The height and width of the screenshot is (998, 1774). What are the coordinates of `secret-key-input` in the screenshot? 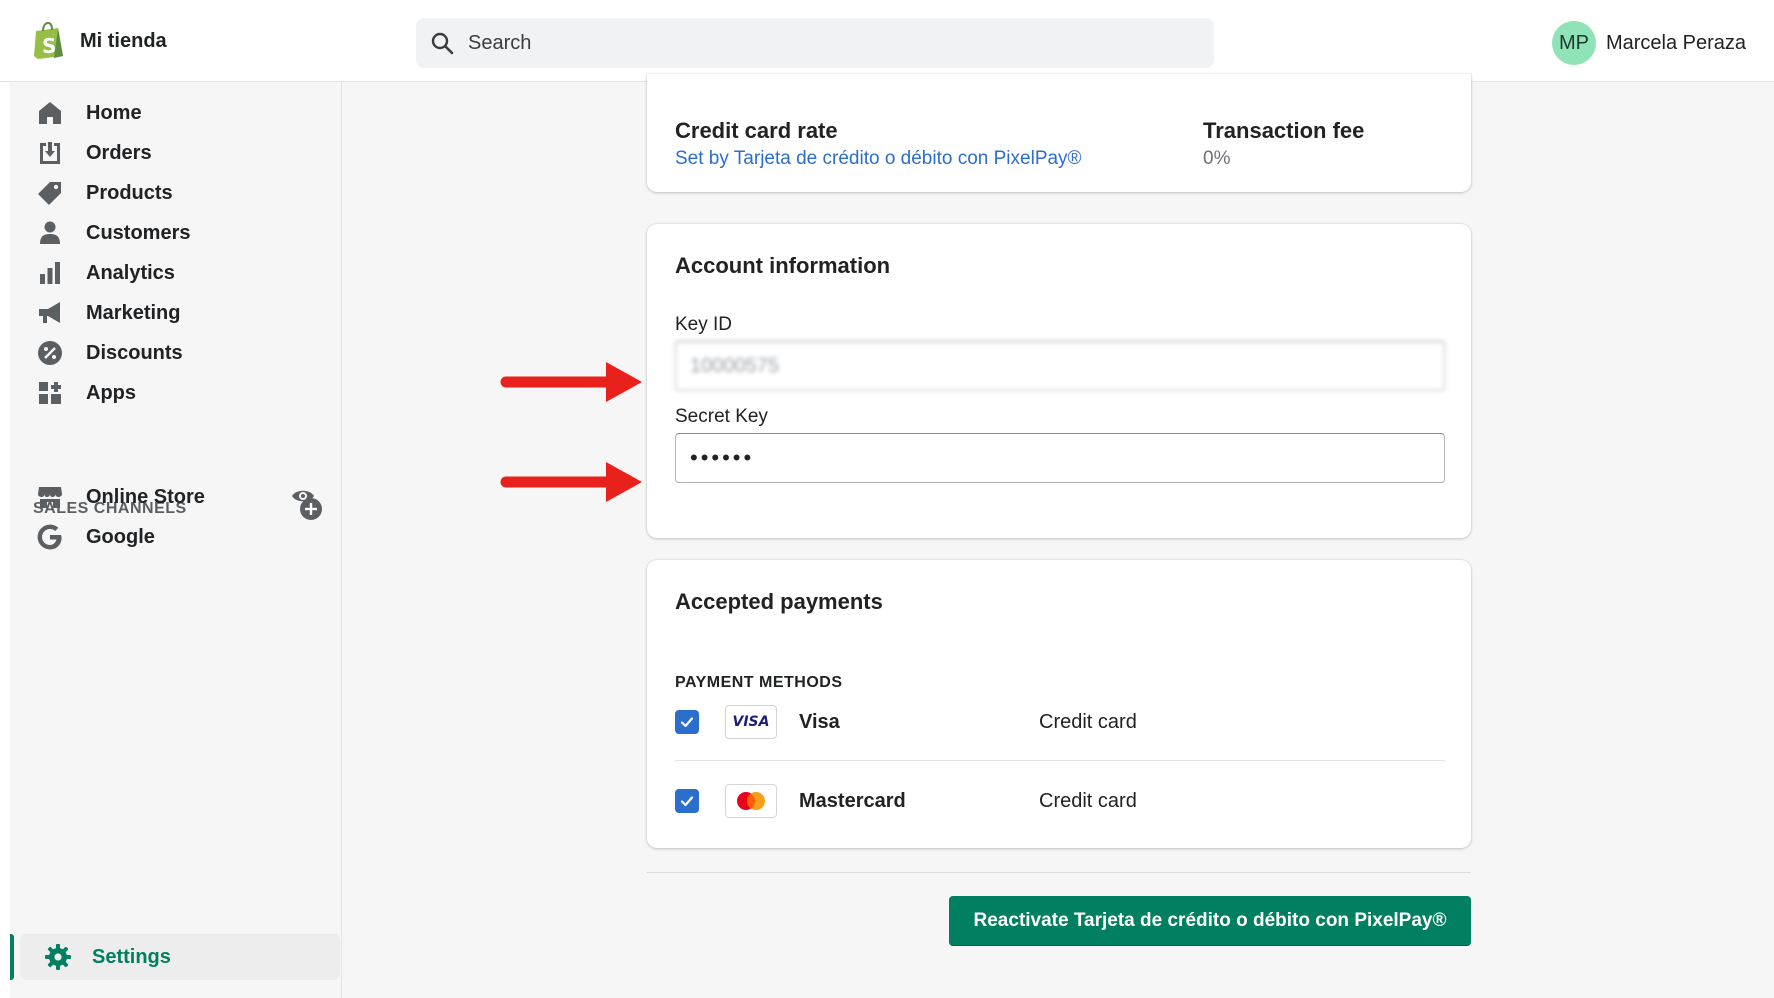 It's located at (1060, 458).